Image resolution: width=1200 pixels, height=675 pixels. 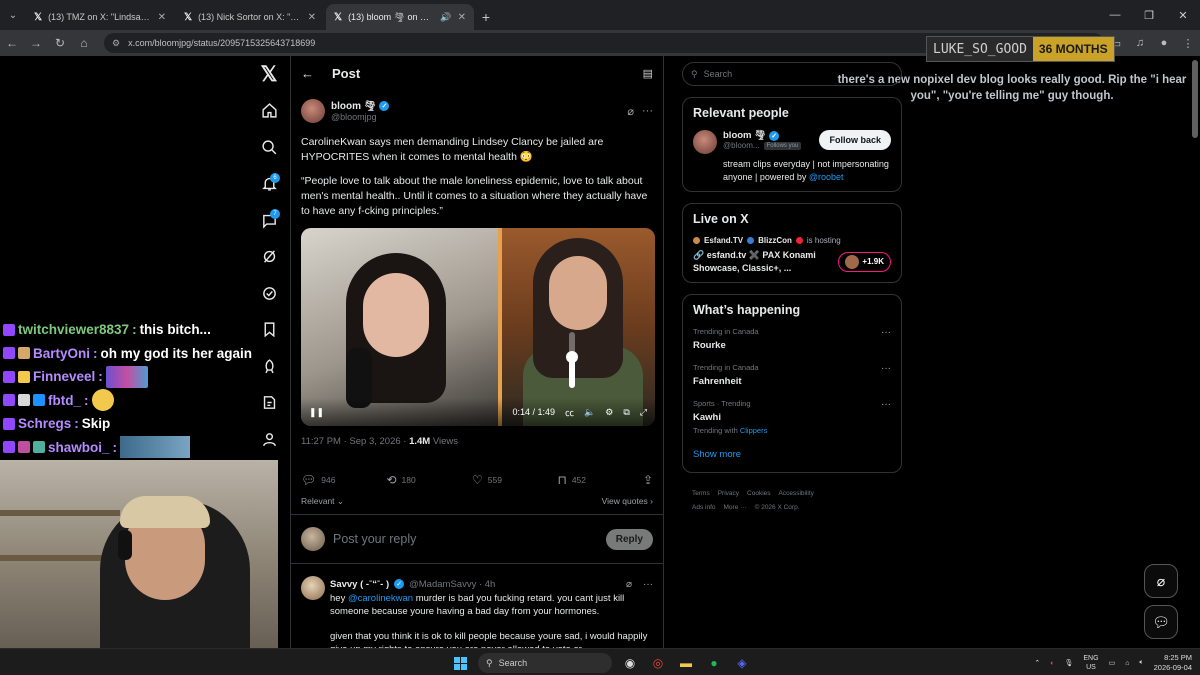 I want to click on browser-tab-2: 𝕏 (13) Nick Sortor on X: "🚨 Lind ✕, so click(x=250, y=17).